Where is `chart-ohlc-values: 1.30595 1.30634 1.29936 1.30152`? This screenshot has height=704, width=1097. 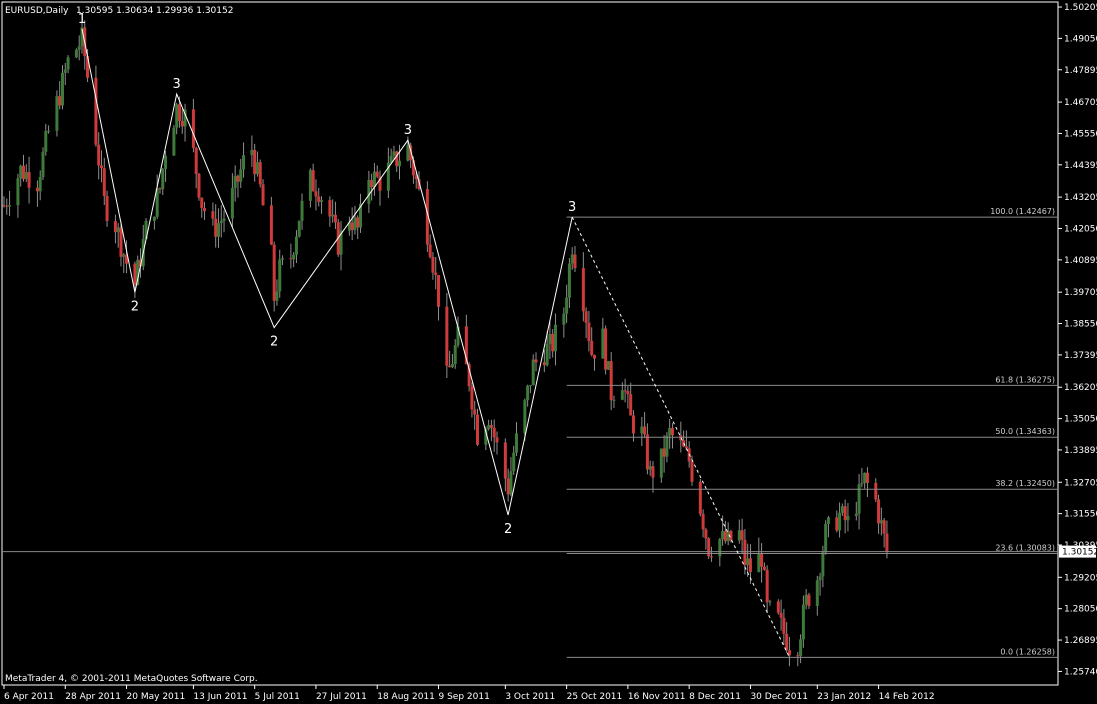 chart-ohlc-values: 1.30595 1.30634 1.29936 1.30152 is located at coordinates (154, 11).